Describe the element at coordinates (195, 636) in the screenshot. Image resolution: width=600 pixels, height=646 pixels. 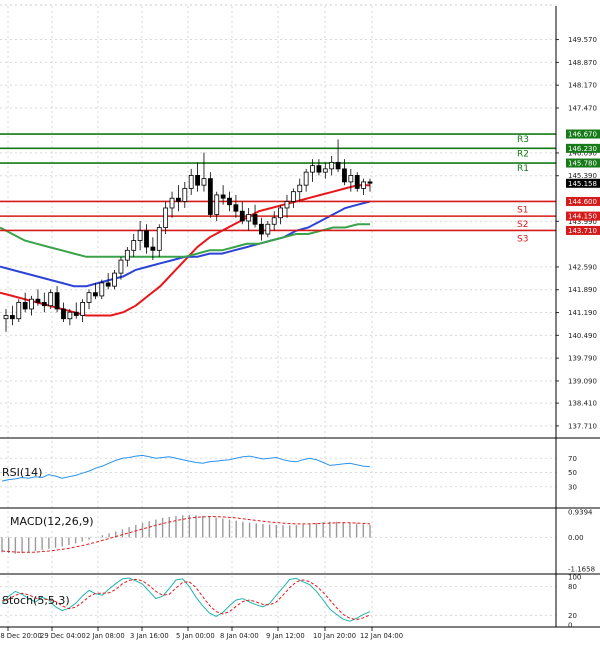
I see `time-label: 5 Jan 00:00` at that location.